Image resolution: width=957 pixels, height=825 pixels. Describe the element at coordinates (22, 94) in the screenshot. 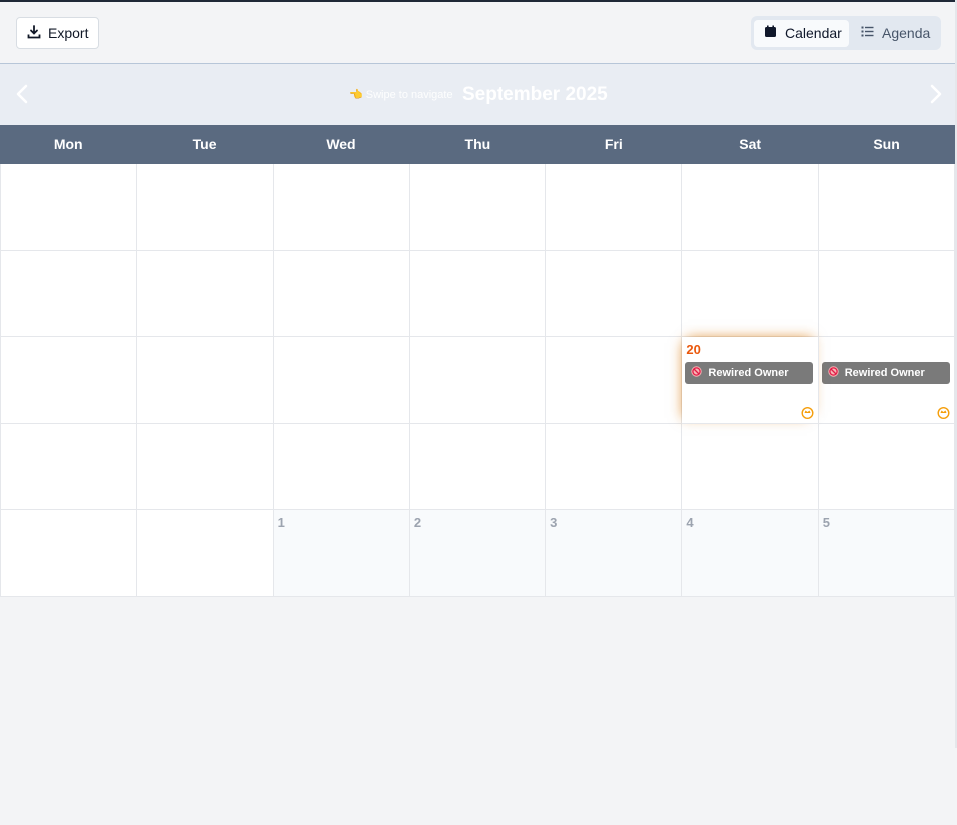

I see `chevron-left-icon` at that location.